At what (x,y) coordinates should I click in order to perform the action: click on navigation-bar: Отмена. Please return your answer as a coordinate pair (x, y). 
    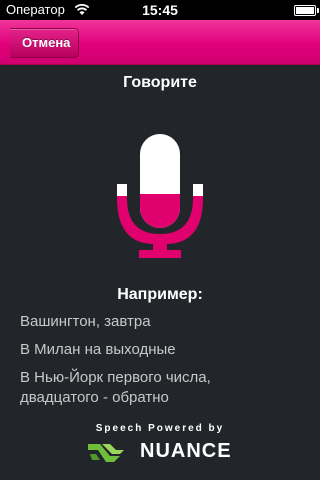
    Looking at the image, I should click on (160, 42).